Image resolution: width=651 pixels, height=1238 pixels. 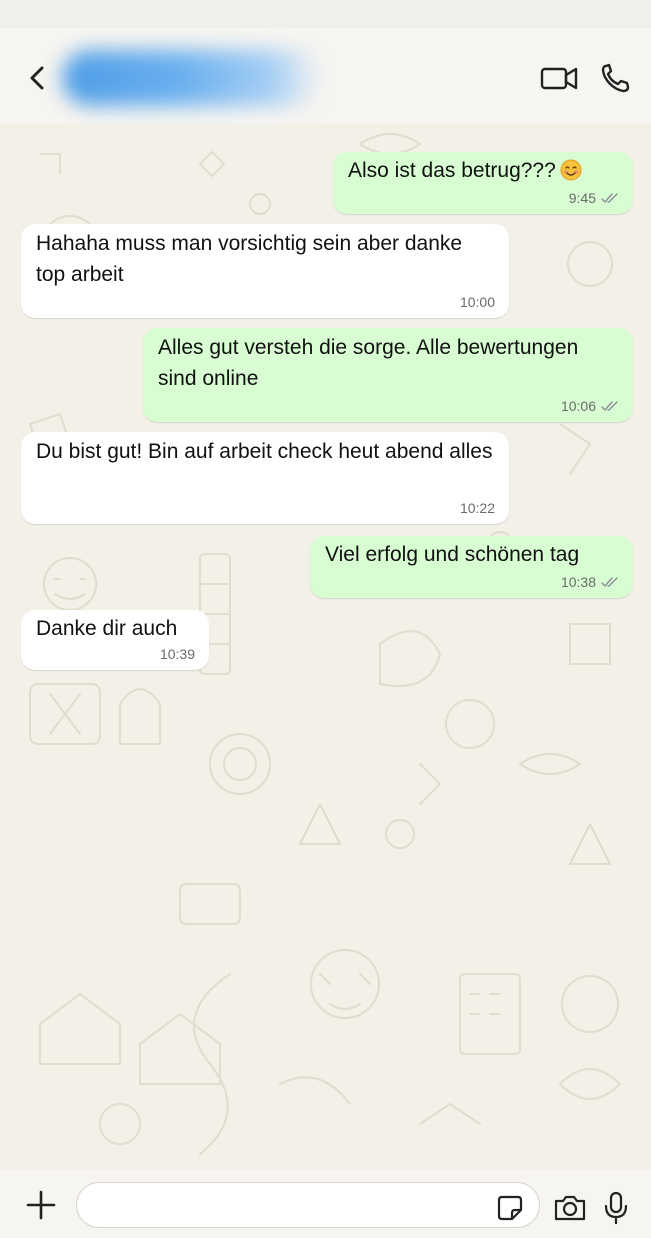 I want to click on message-meta: 10:06, so click(x=590, y=406).